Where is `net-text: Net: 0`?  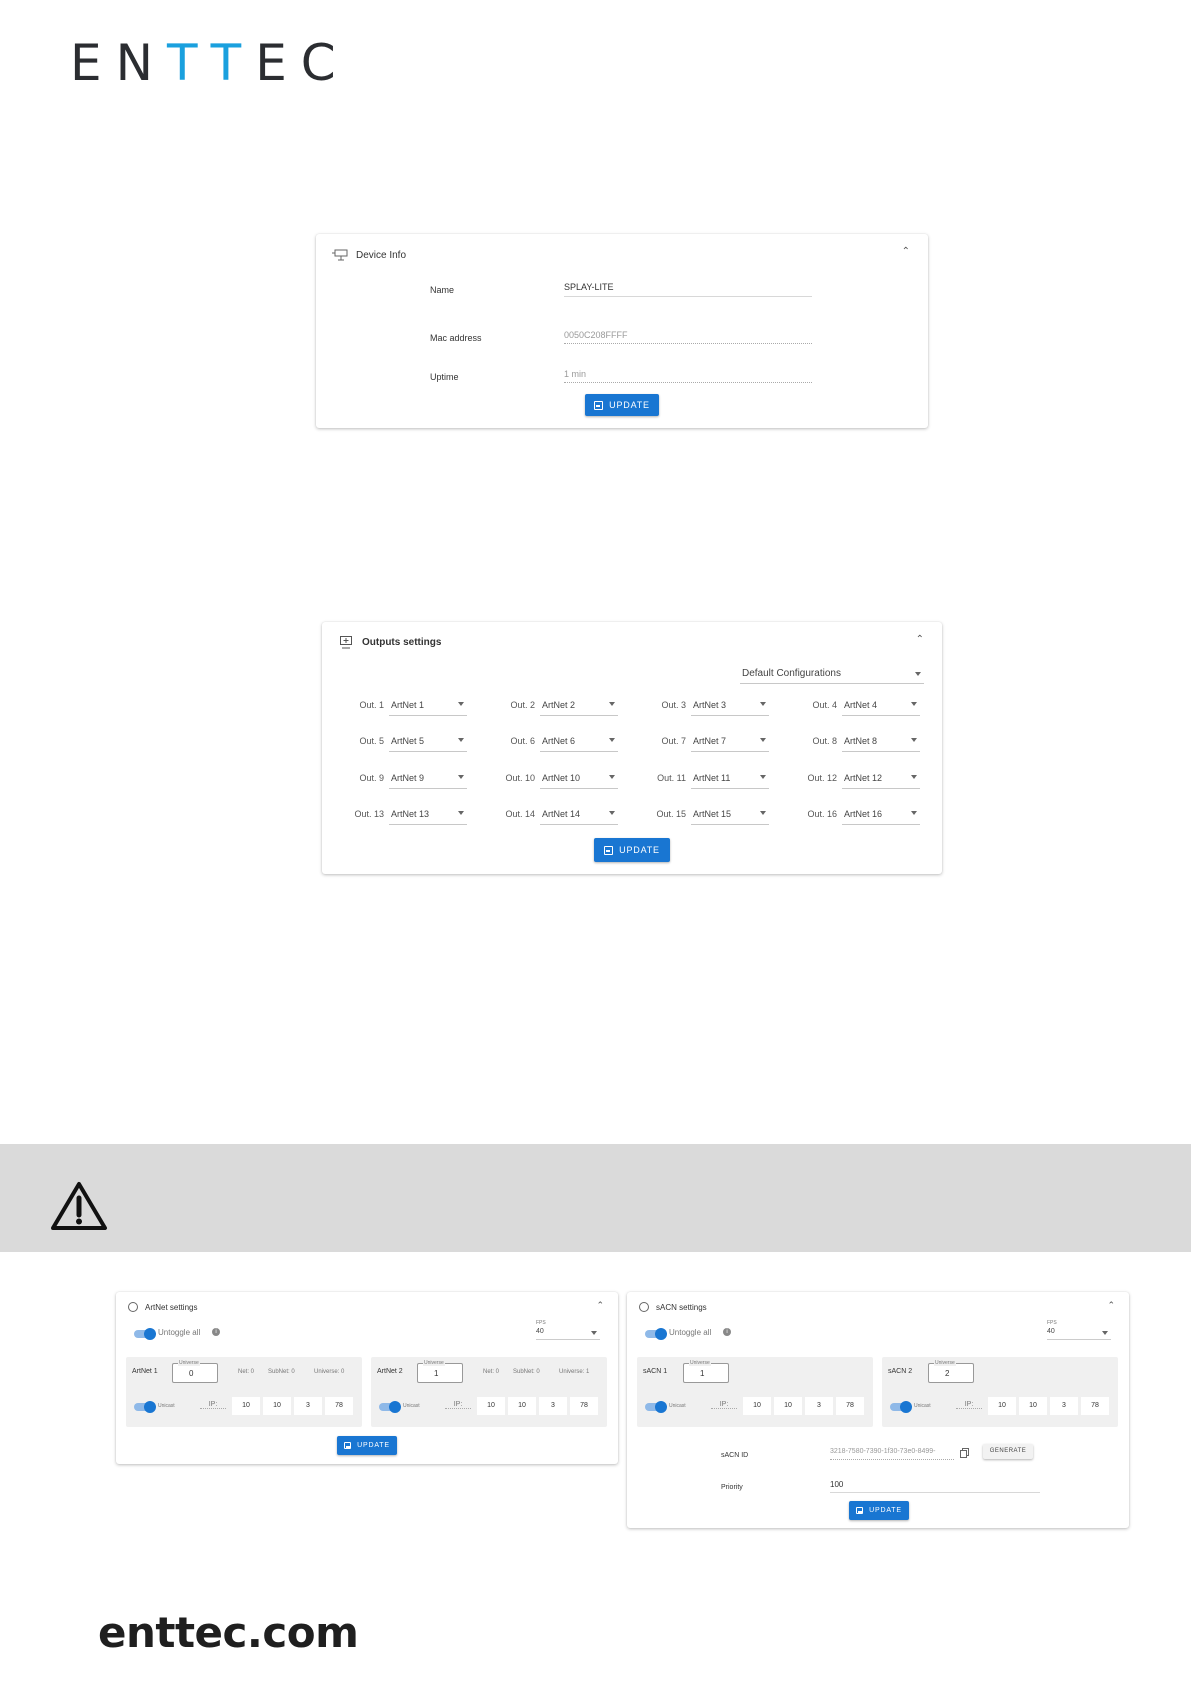
net-text: Net: 0 is located at coordinates (246, 1372).